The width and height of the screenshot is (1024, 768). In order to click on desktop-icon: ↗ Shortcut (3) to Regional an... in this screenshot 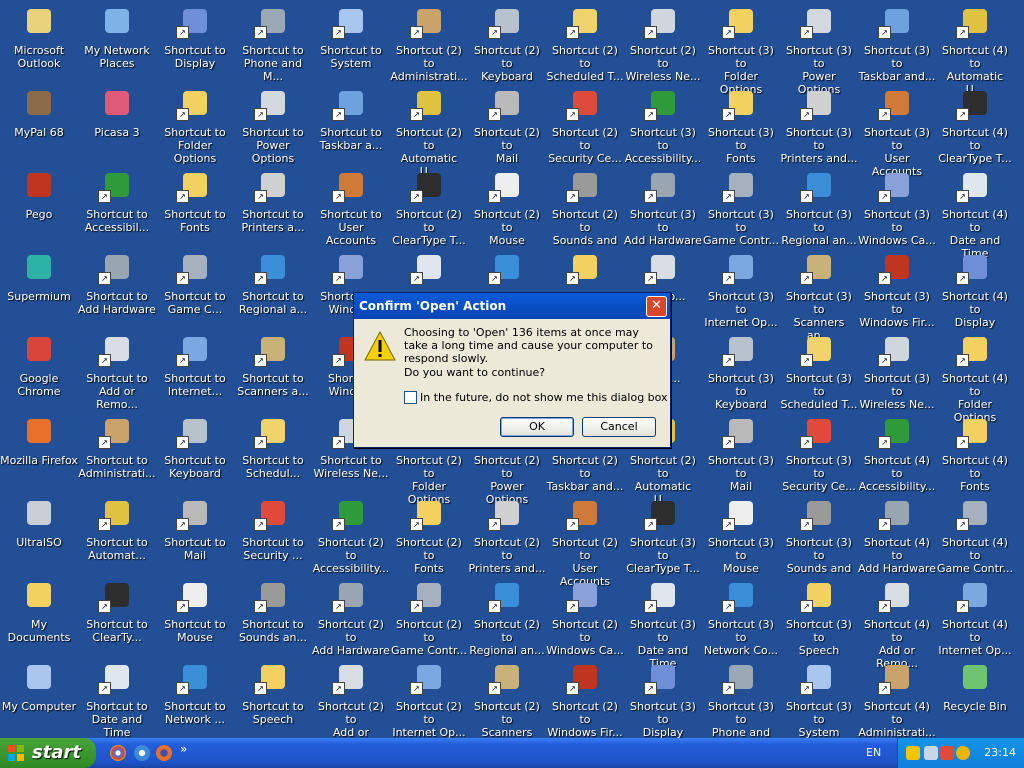, I will do `click(819, 207)`.